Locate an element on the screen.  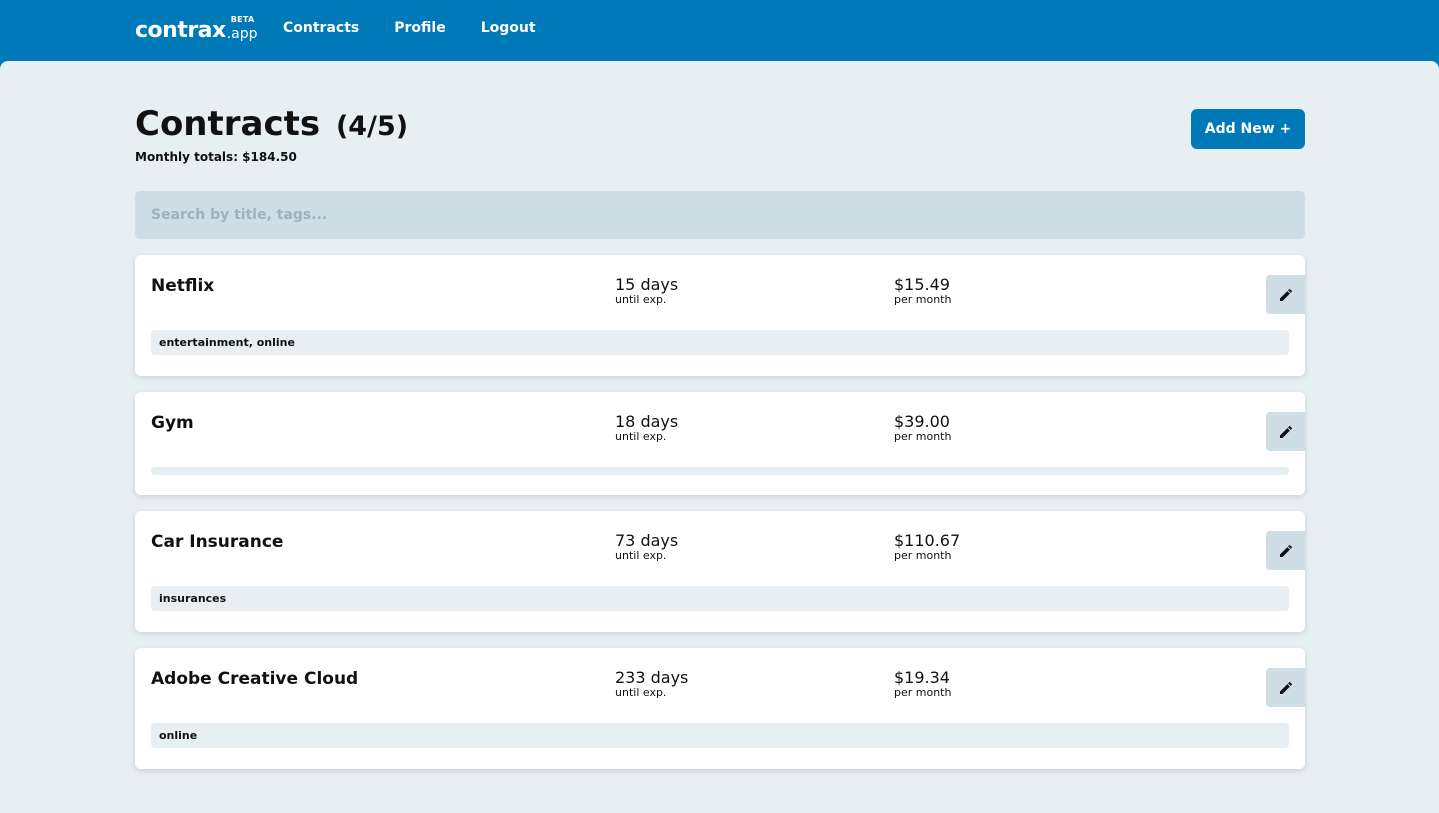
monthly-price: $15.49 per month is located at coordinates (922, 290).